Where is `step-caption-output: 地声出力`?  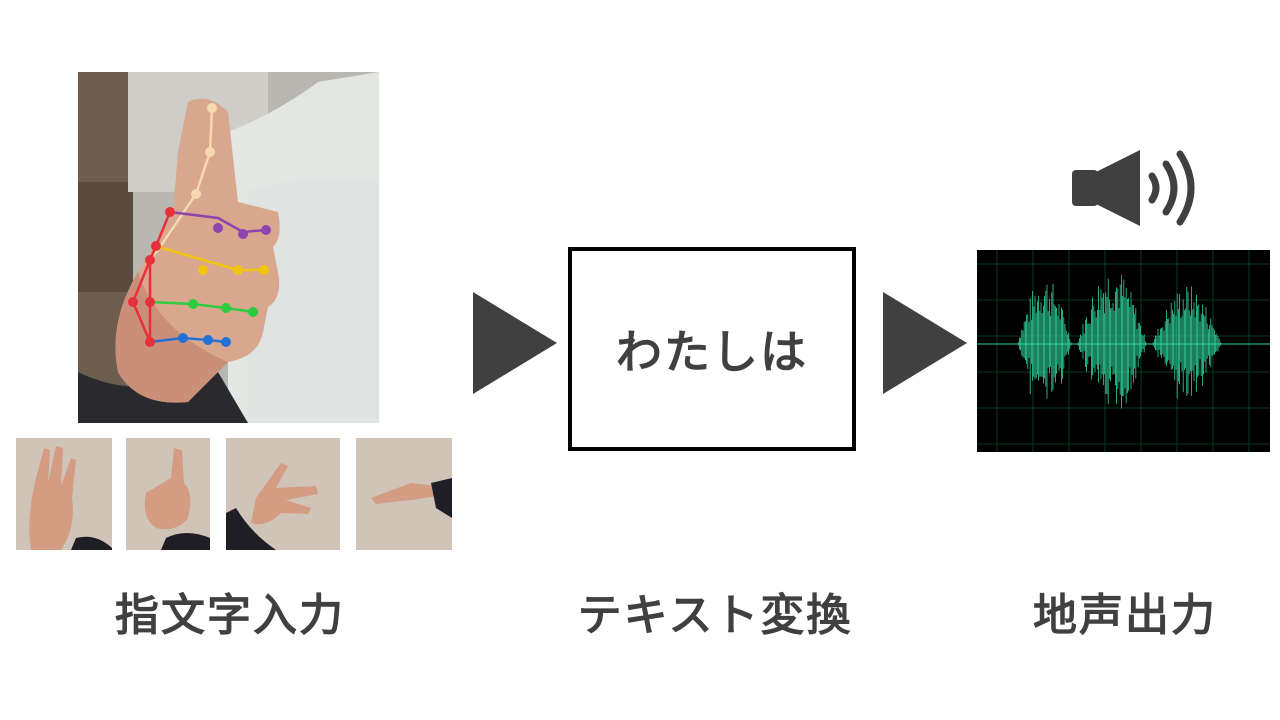
step-caption-output: 地声出力 is located at coordinates (1125, 615).